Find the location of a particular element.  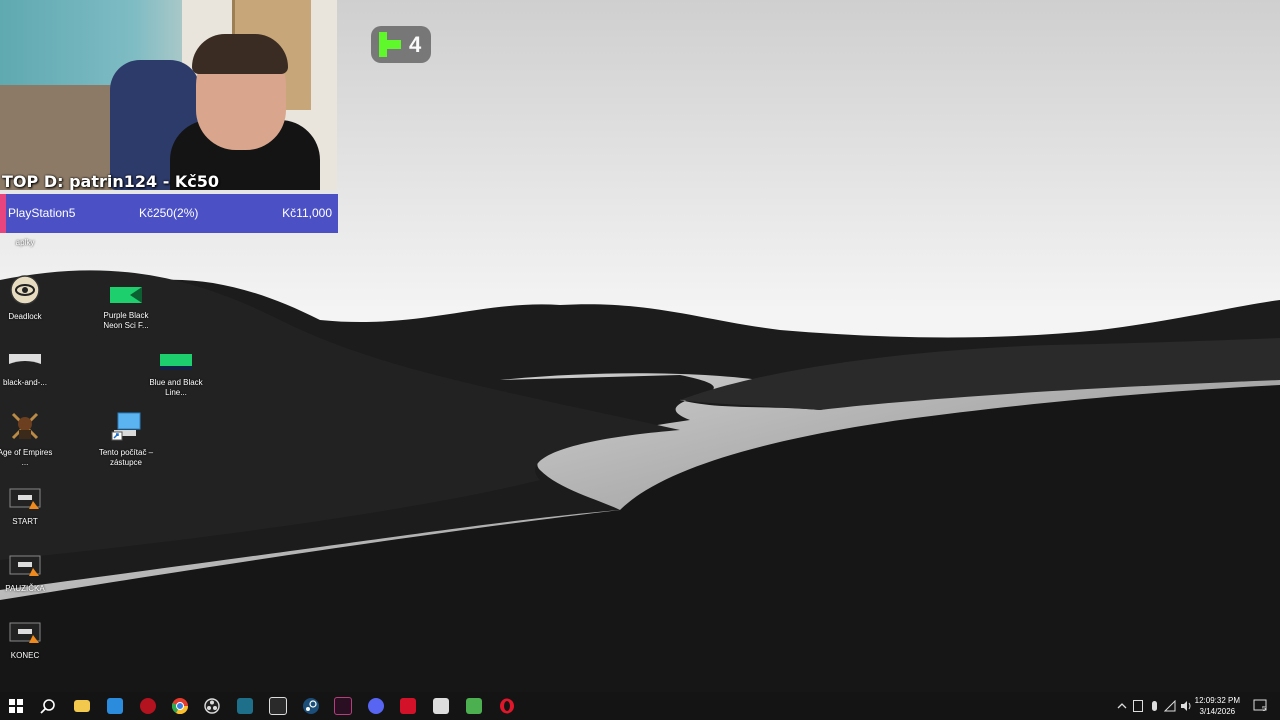

store-icon is located at coordinates (115, 706).